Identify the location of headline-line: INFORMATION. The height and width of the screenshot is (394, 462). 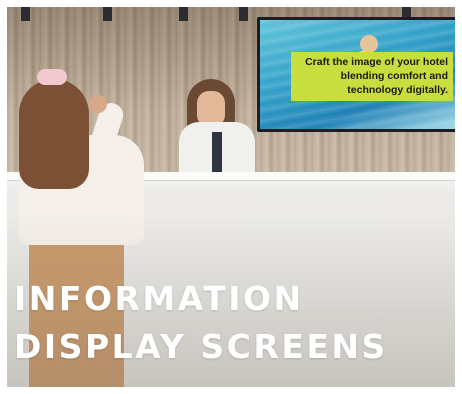
(159, 298).